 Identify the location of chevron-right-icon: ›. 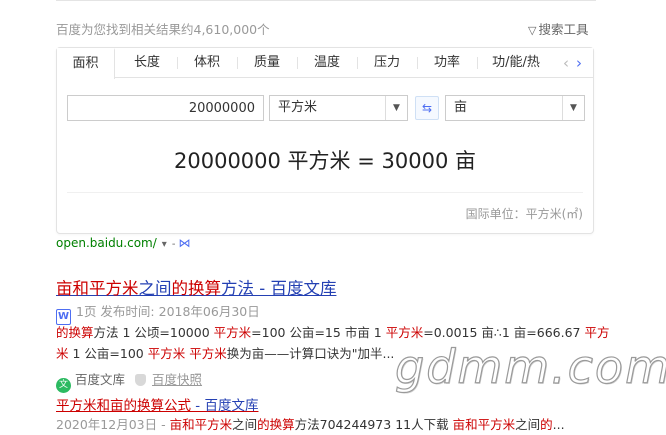
(579, 63).